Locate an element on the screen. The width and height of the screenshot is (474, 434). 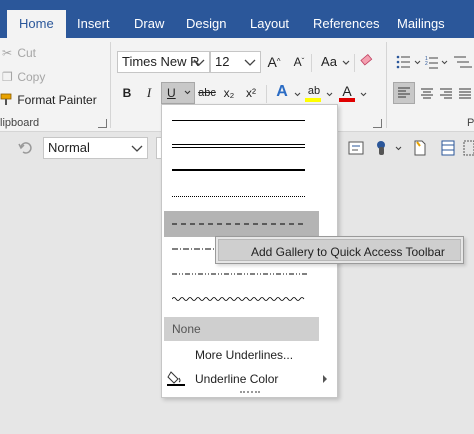
underline-button: U is located at coordinates (178, 93).